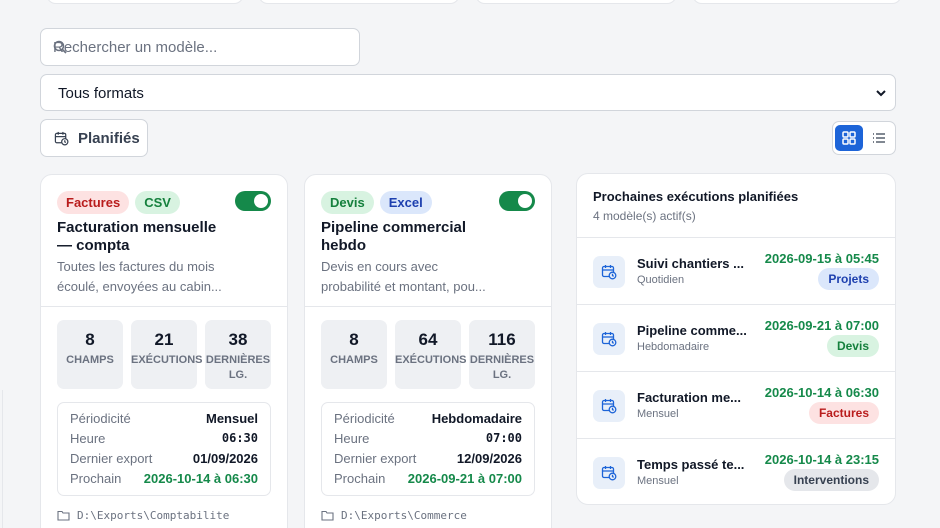  Describe the element at coordinates (225, 458) in the screenshot. I see `detail-value: 01/09/2026` at that location.